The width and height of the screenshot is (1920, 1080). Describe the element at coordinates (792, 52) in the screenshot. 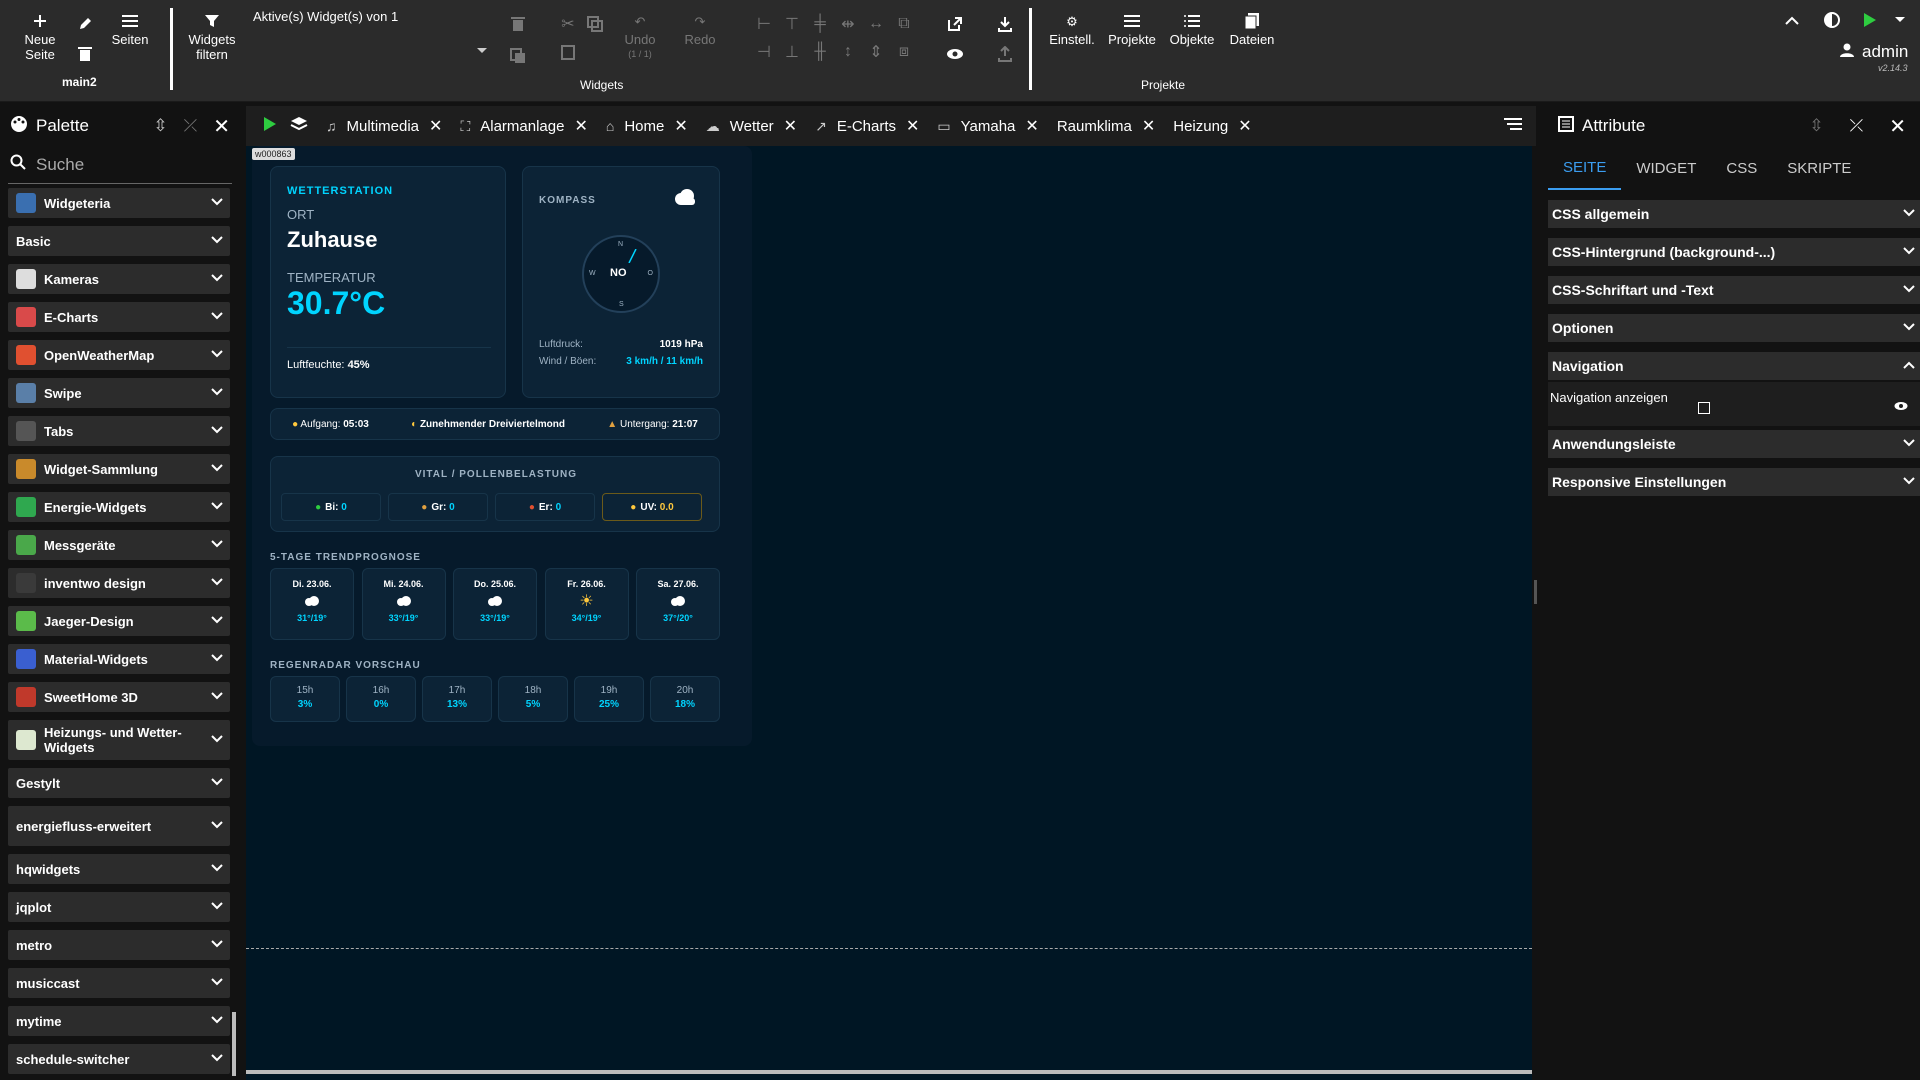

I see `align-bottom-icon: ⊥` at that location.